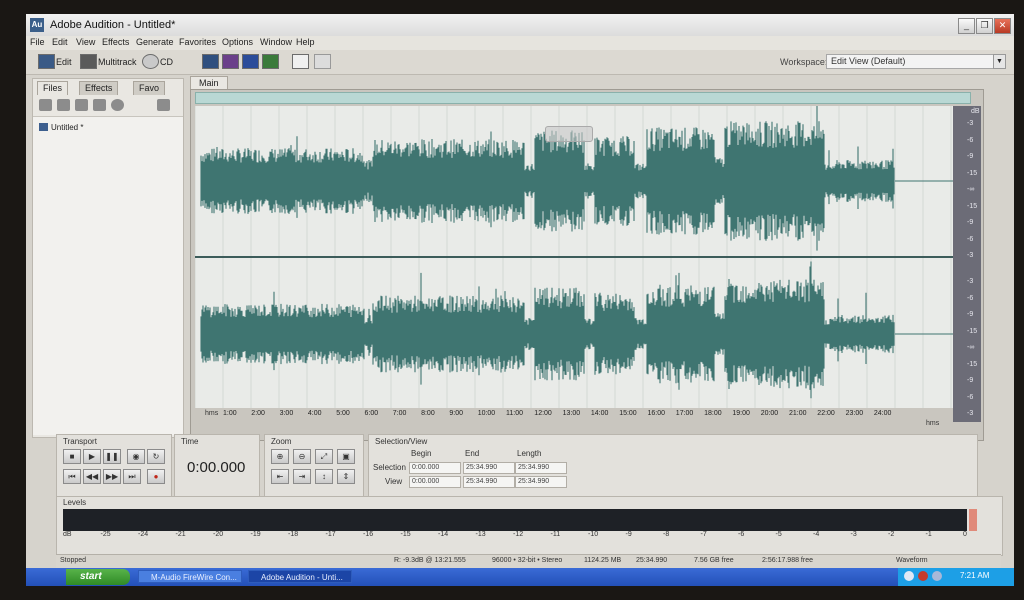 This screenshot has height=600, width=1024. What do you see at coordinates (405, 534) in the screenshot?
I see `levels-scale-label: -15` at bounding box center [405, 534].